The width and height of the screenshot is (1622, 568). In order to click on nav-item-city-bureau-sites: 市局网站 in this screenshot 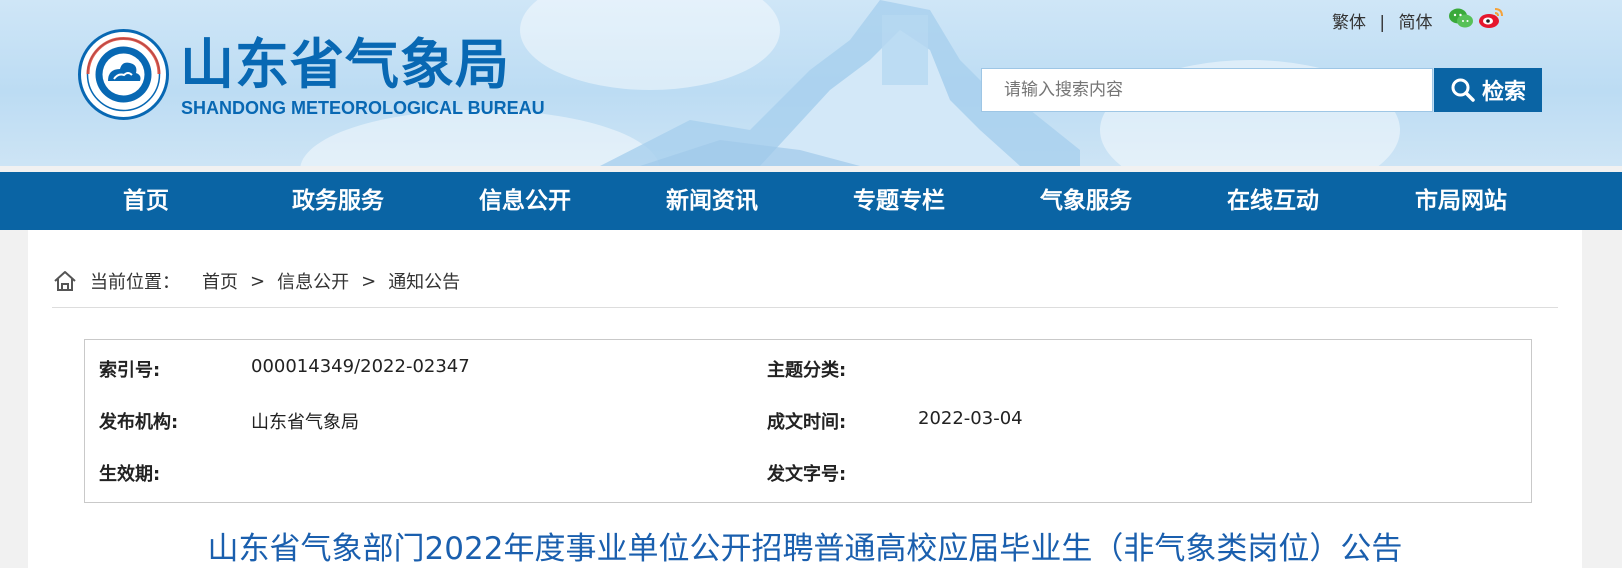, I will do `click(1461, 201)`.